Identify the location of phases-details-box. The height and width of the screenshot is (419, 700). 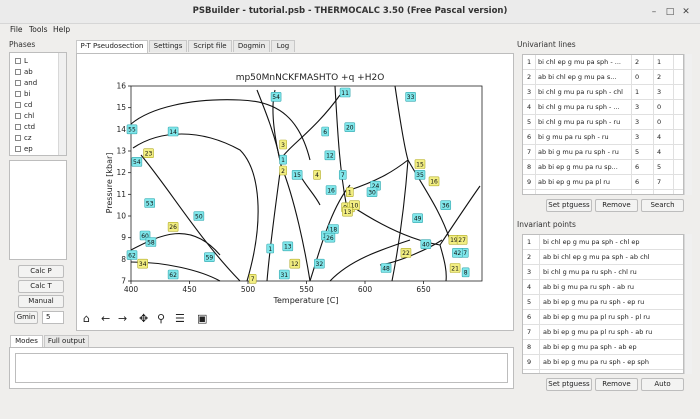
(38, 210).